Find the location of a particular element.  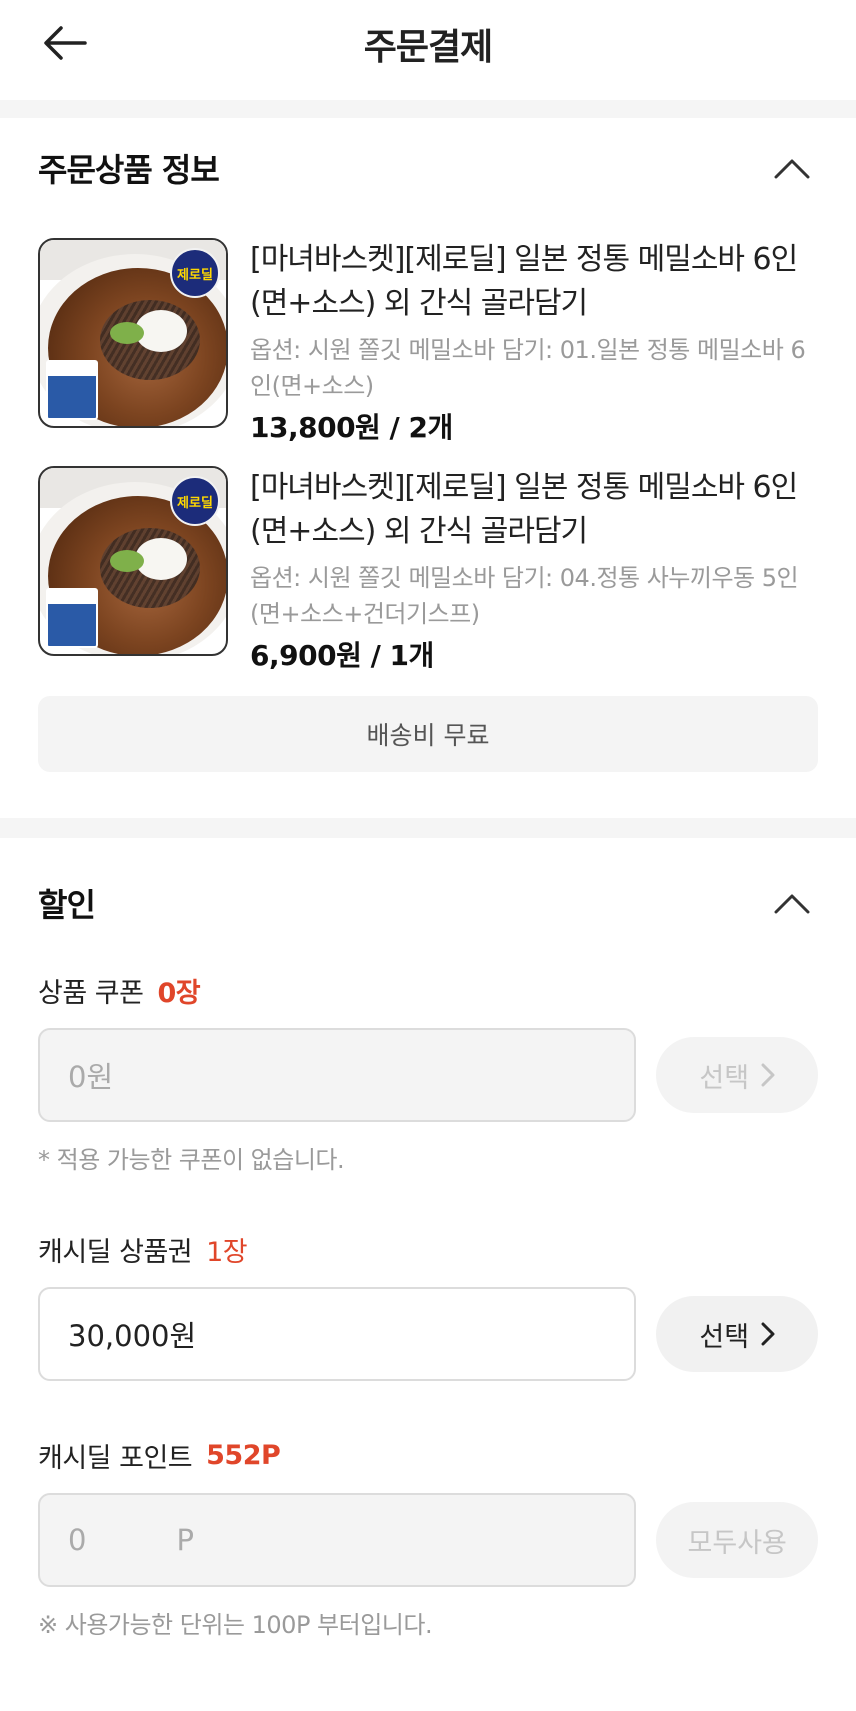

voucher-amount-field: 30,000원 is located at coordinates (337, 1334).